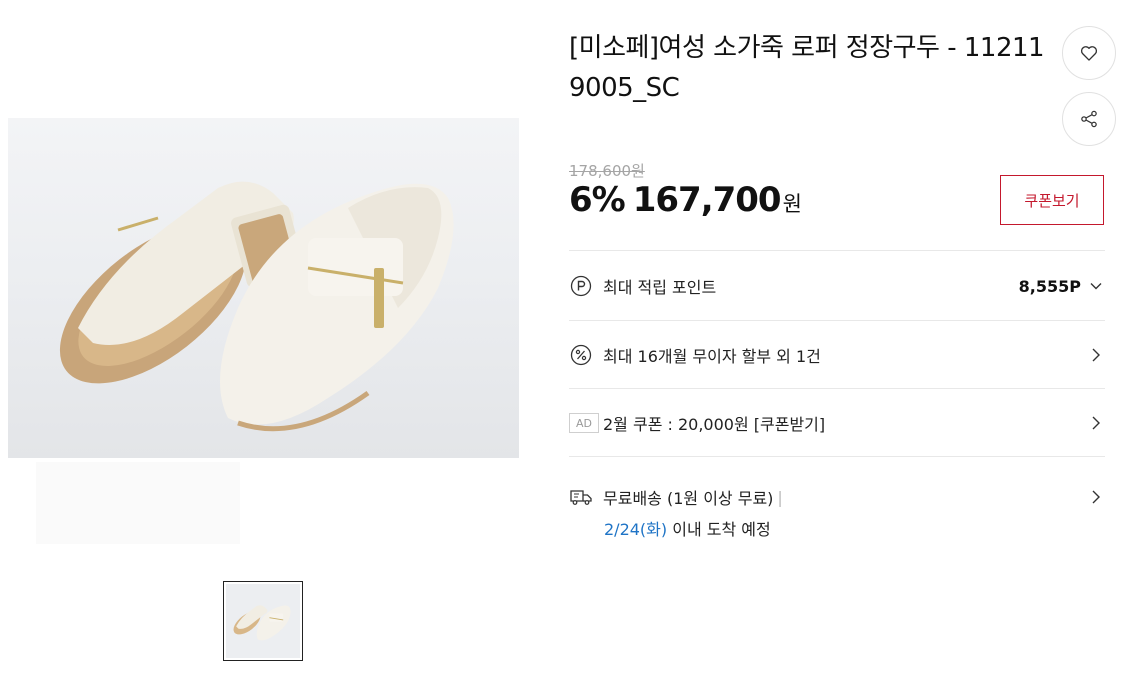 The width and height of the screenshot is (1125, 689). I want to click on share-icon, so click(1089, 119).